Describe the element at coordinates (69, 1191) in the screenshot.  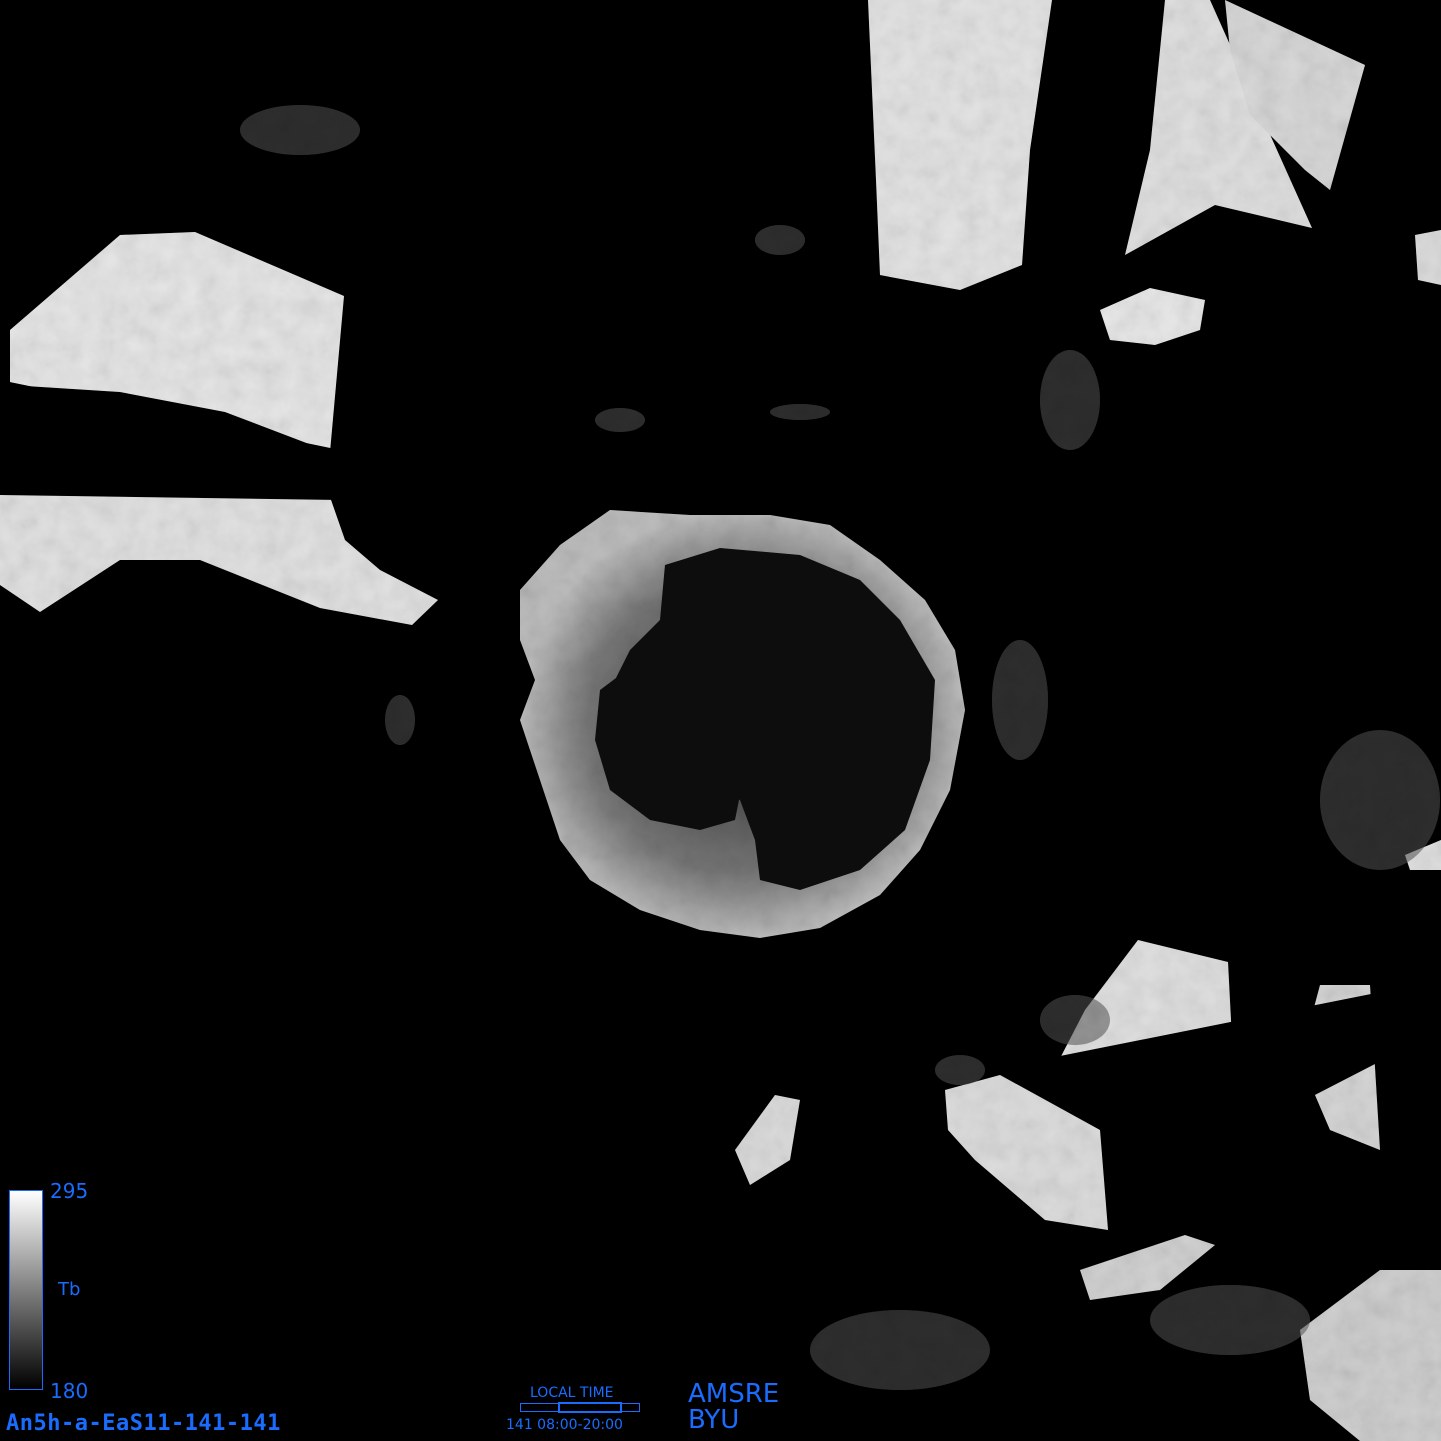
I see `colorbar-max-label: 295` at that location.